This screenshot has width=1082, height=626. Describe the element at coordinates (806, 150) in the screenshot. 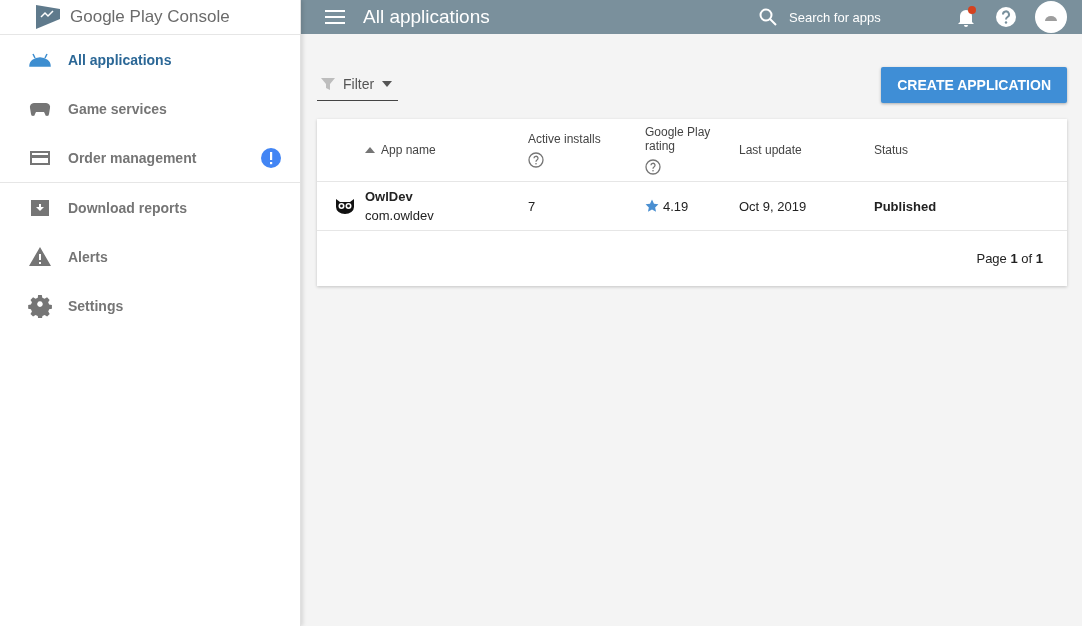

I see `column-header: Last update` at that location.